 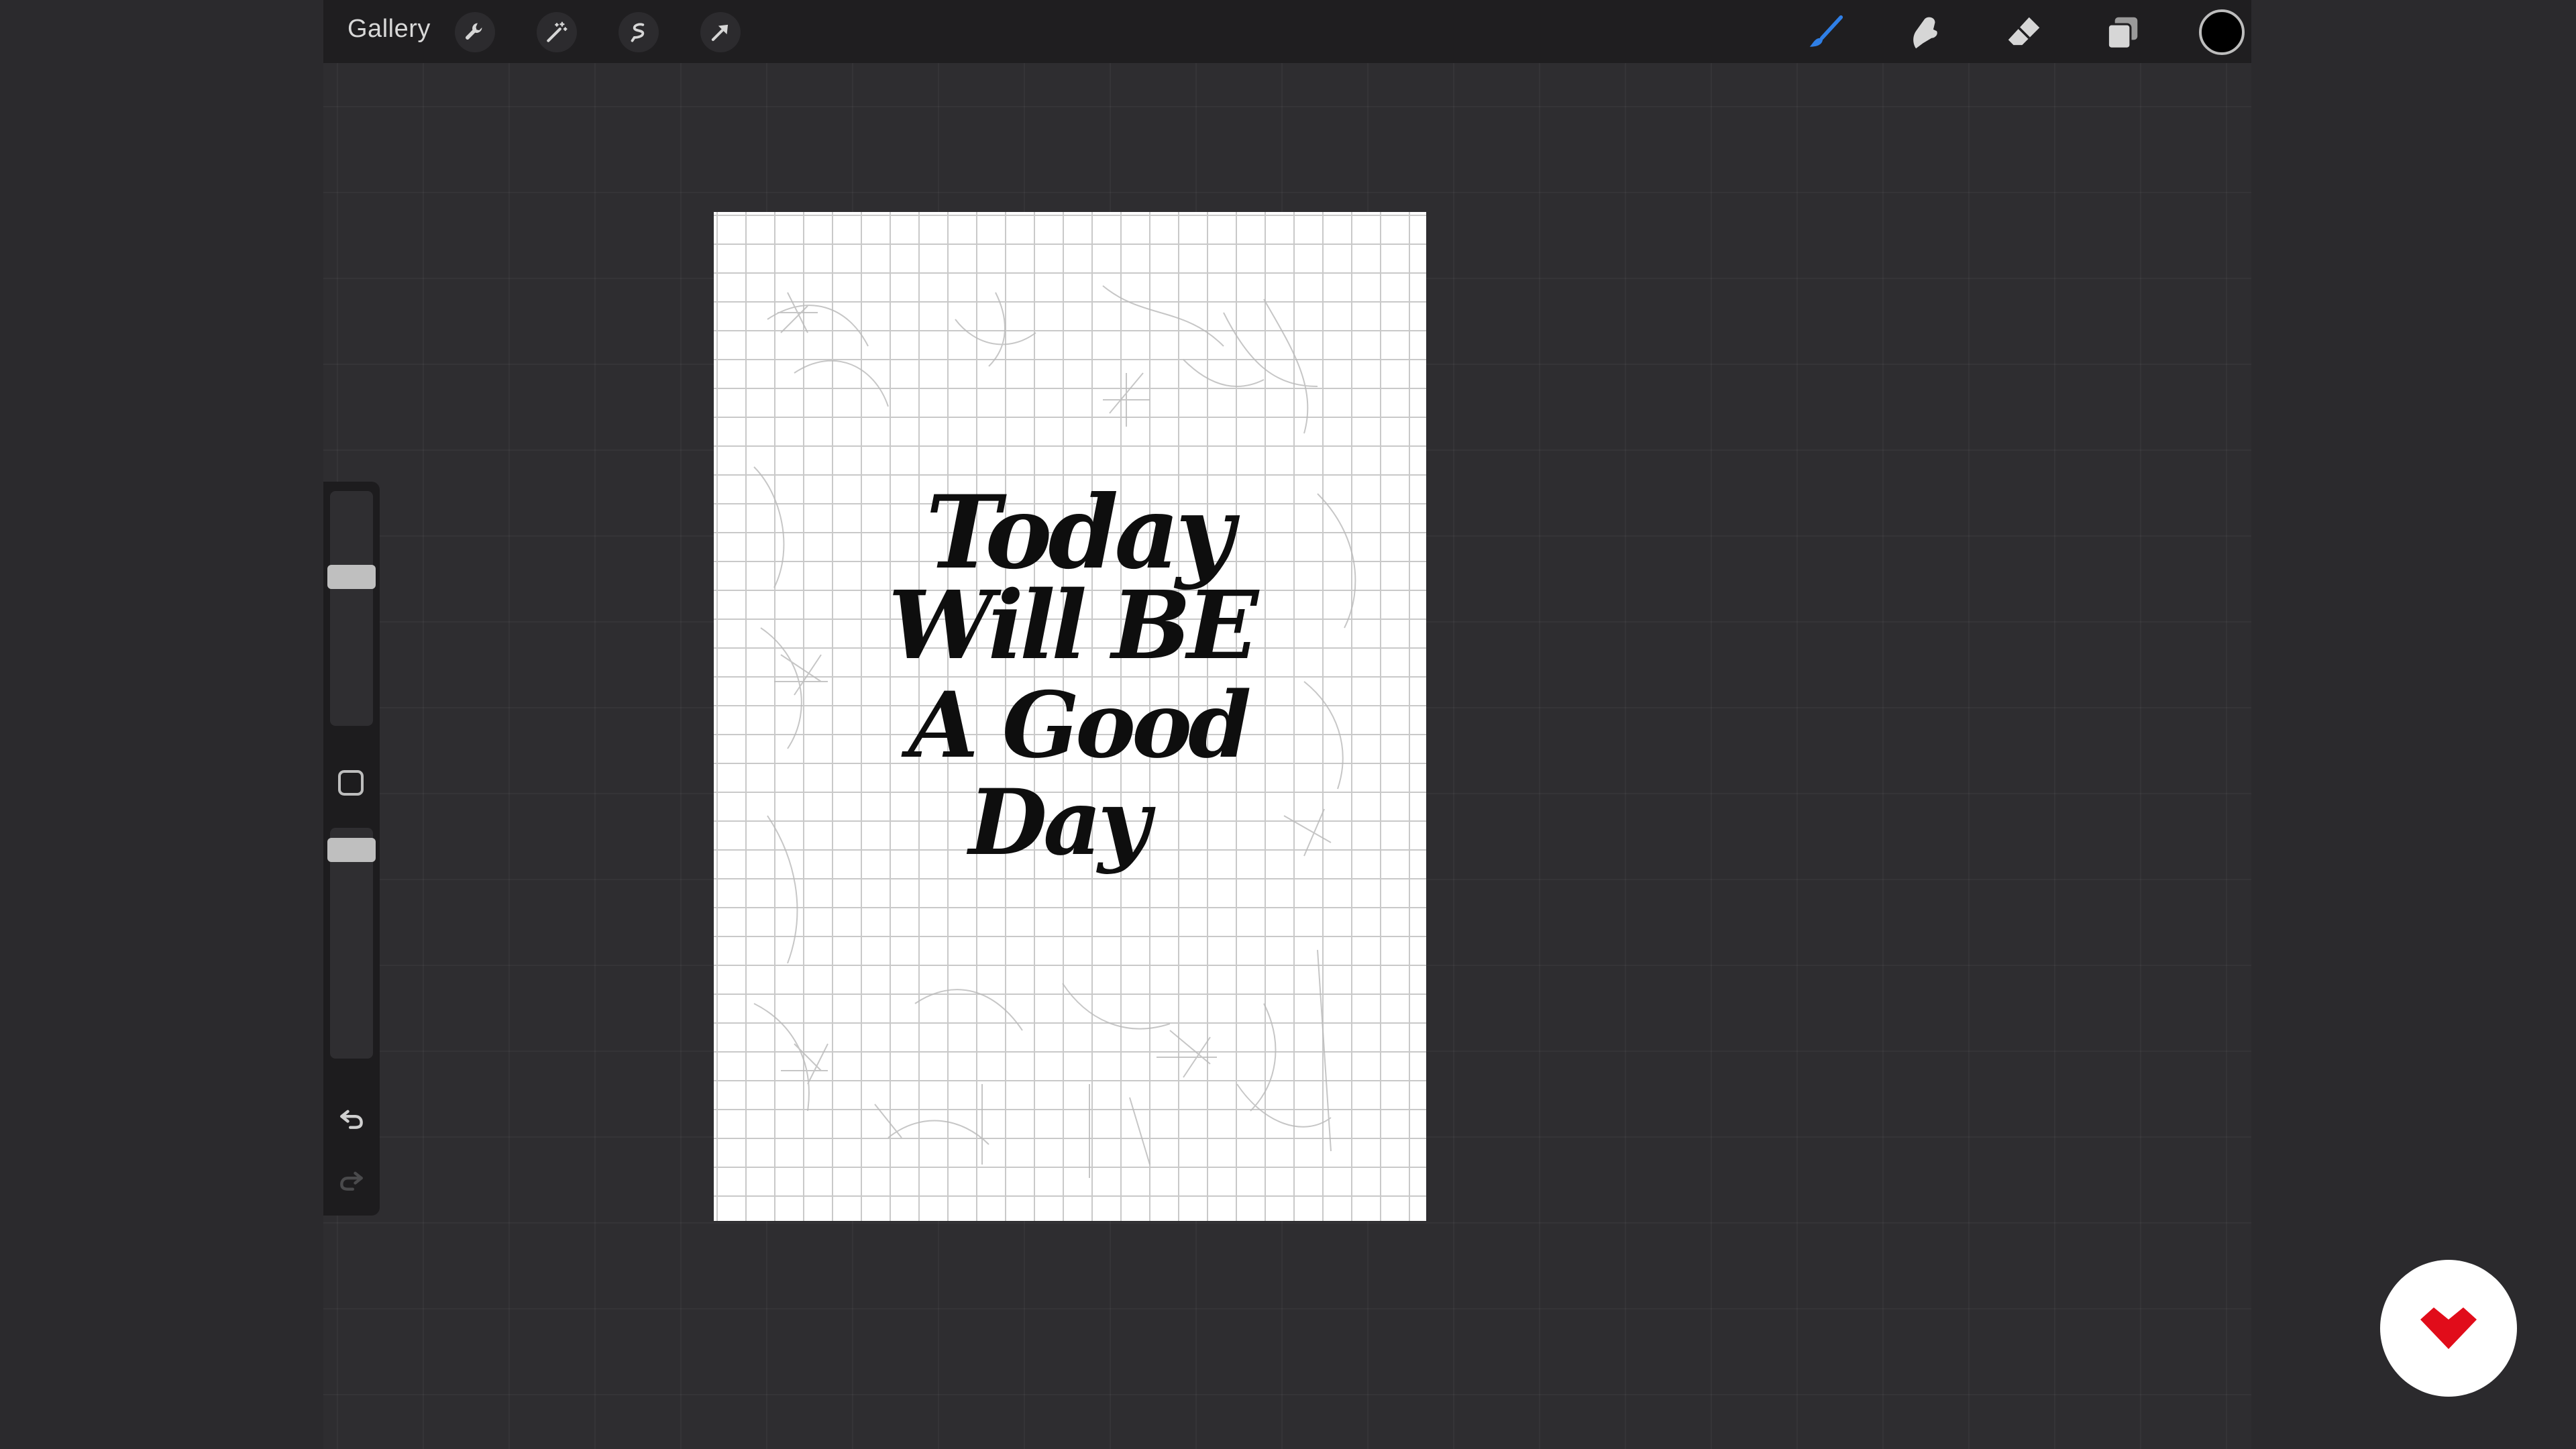 I want to click on lettering-line-3: A Good, so click(x=1080, y=725).